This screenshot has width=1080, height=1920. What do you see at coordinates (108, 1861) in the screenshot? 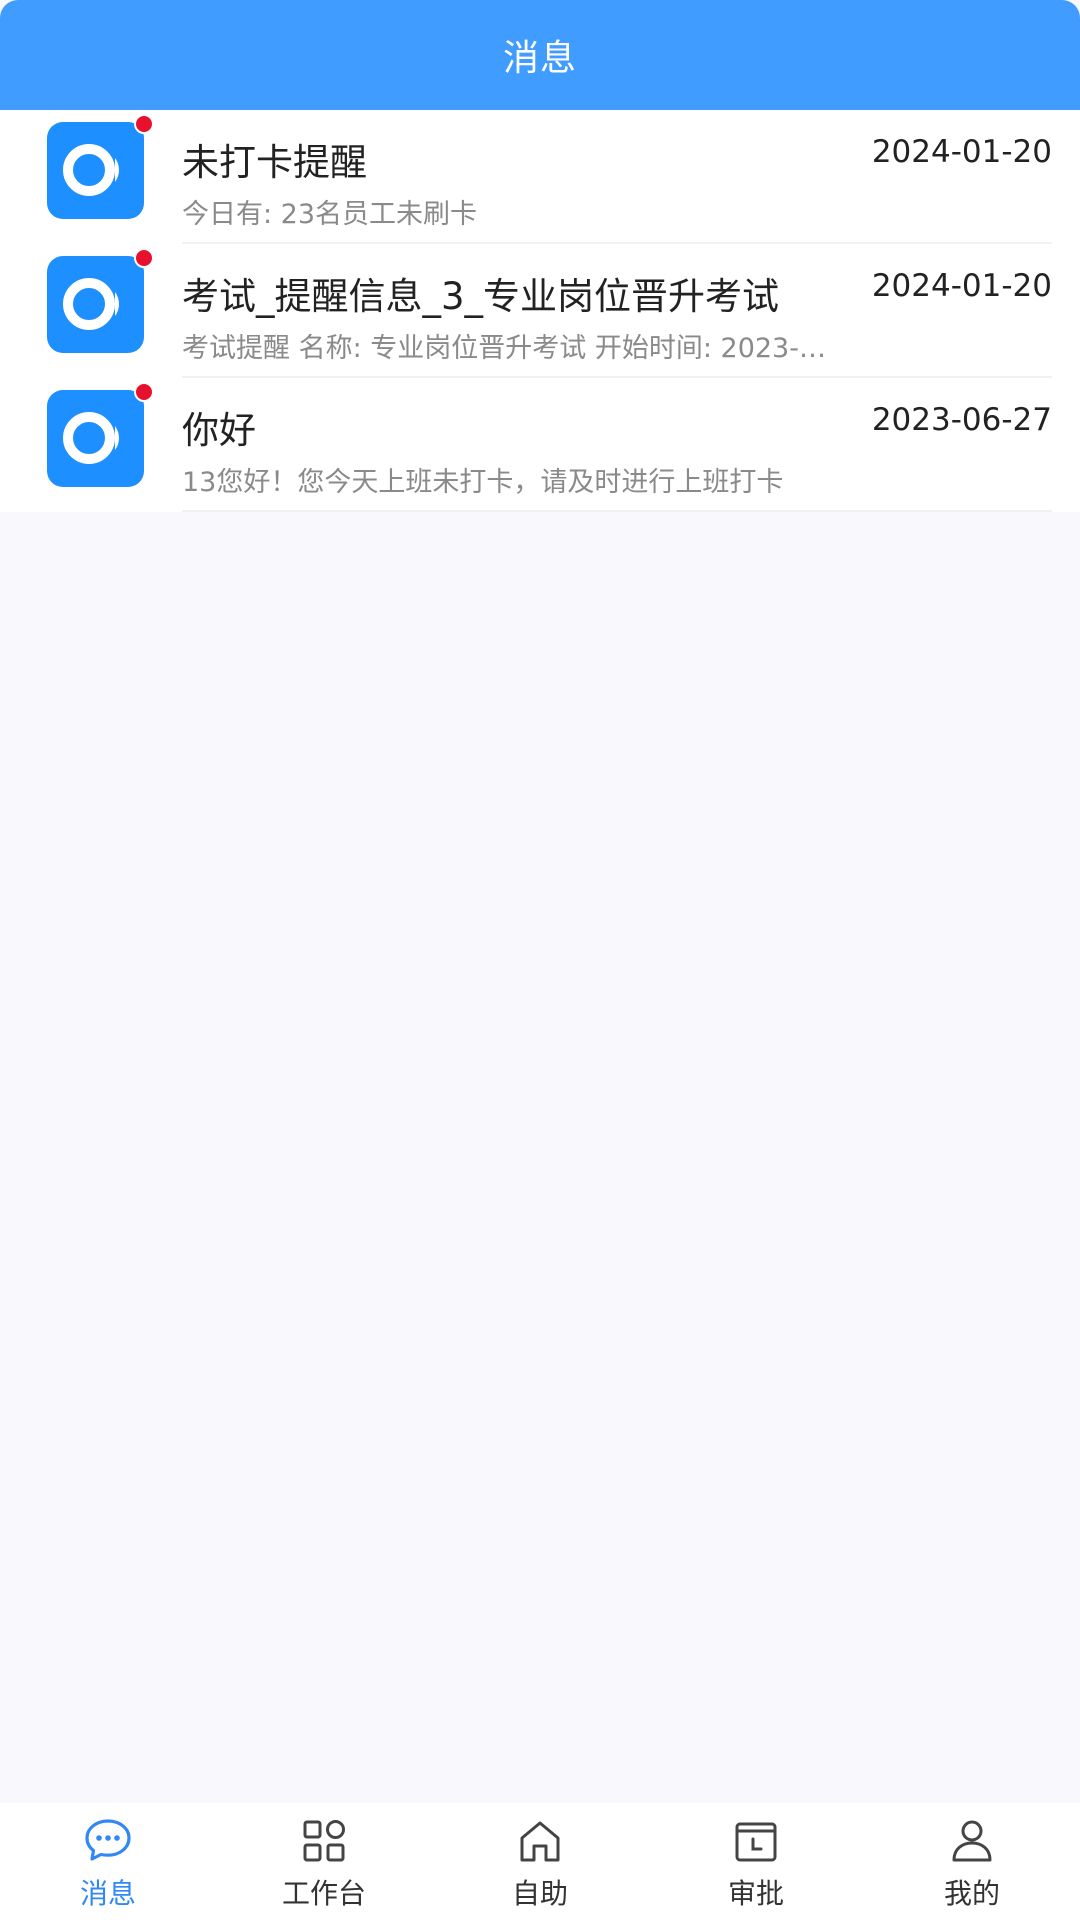
I see `tab-messages: 消息` at bounding box center [108, 1861].